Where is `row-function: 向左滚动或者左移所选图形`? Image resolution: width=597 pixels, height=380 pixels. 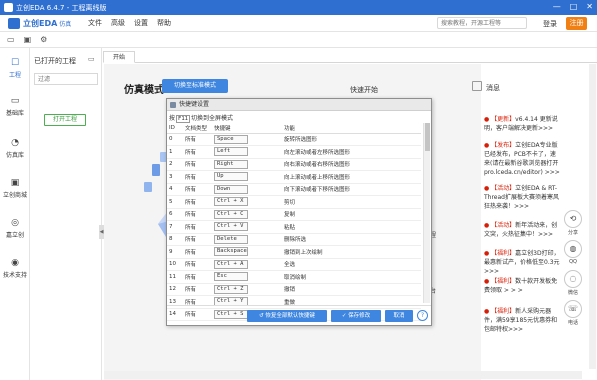
row-function: 向左滚动或者左移所选图形 is located at coordinates (351, 152).